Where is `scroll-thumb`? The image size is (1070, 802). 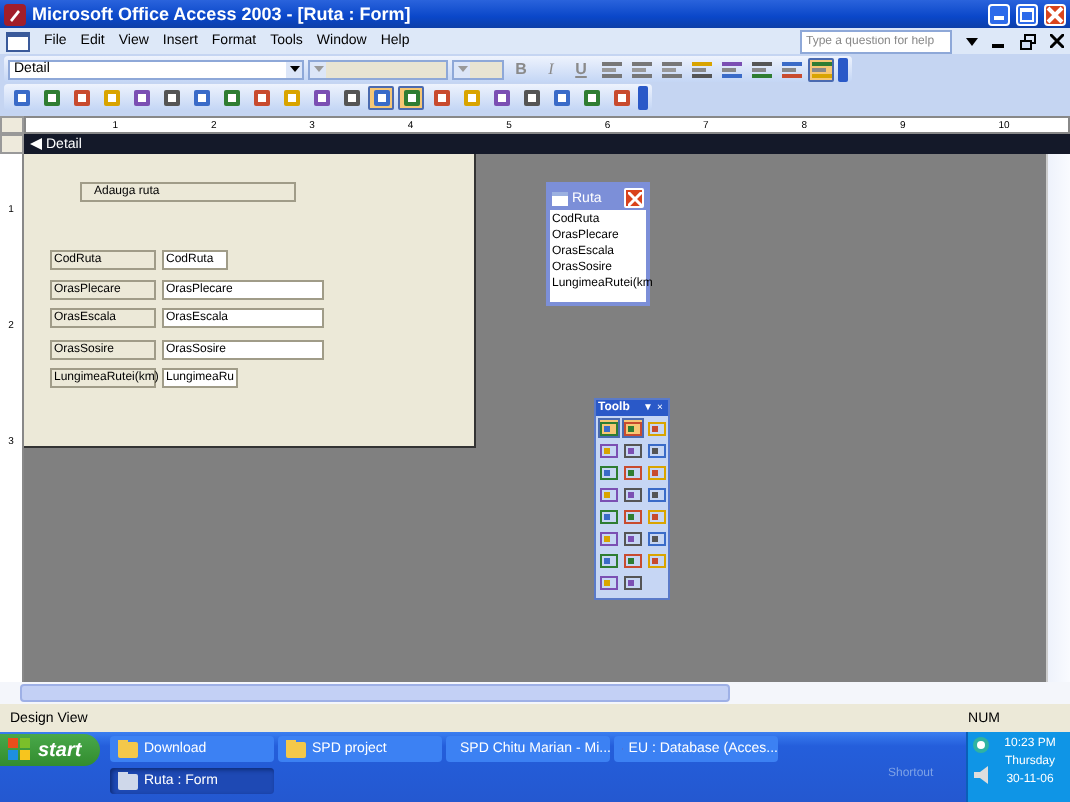
scroll-thumb is located at coordinates (375, 693).